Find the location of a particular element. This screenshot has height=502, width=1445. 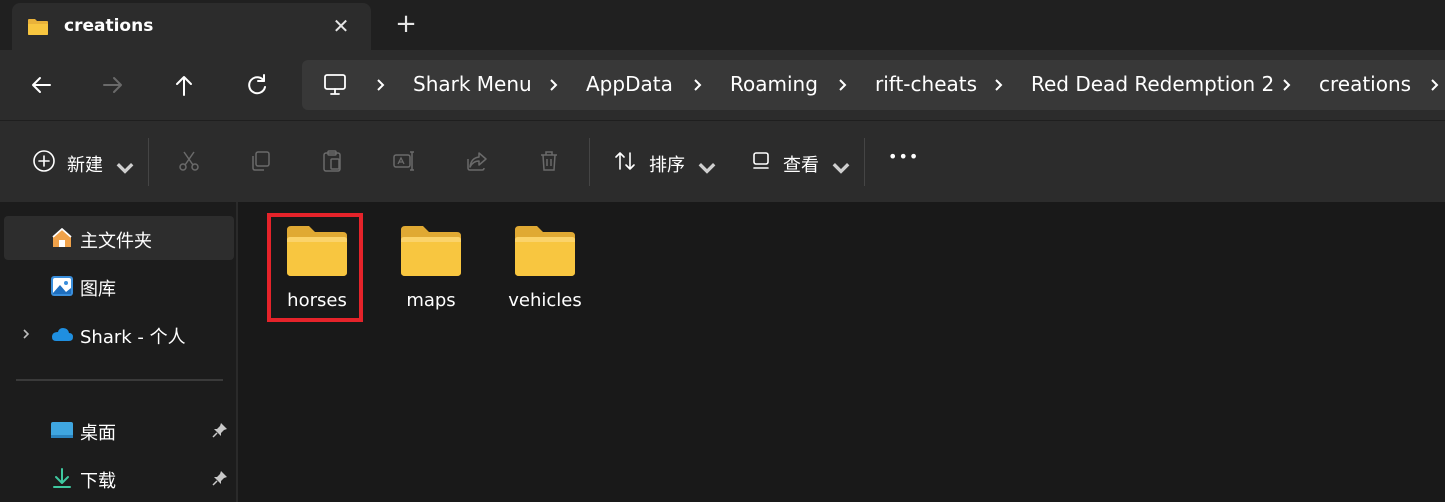

breadcrumb-item-current: creations is located at coordinates (1365, 84).